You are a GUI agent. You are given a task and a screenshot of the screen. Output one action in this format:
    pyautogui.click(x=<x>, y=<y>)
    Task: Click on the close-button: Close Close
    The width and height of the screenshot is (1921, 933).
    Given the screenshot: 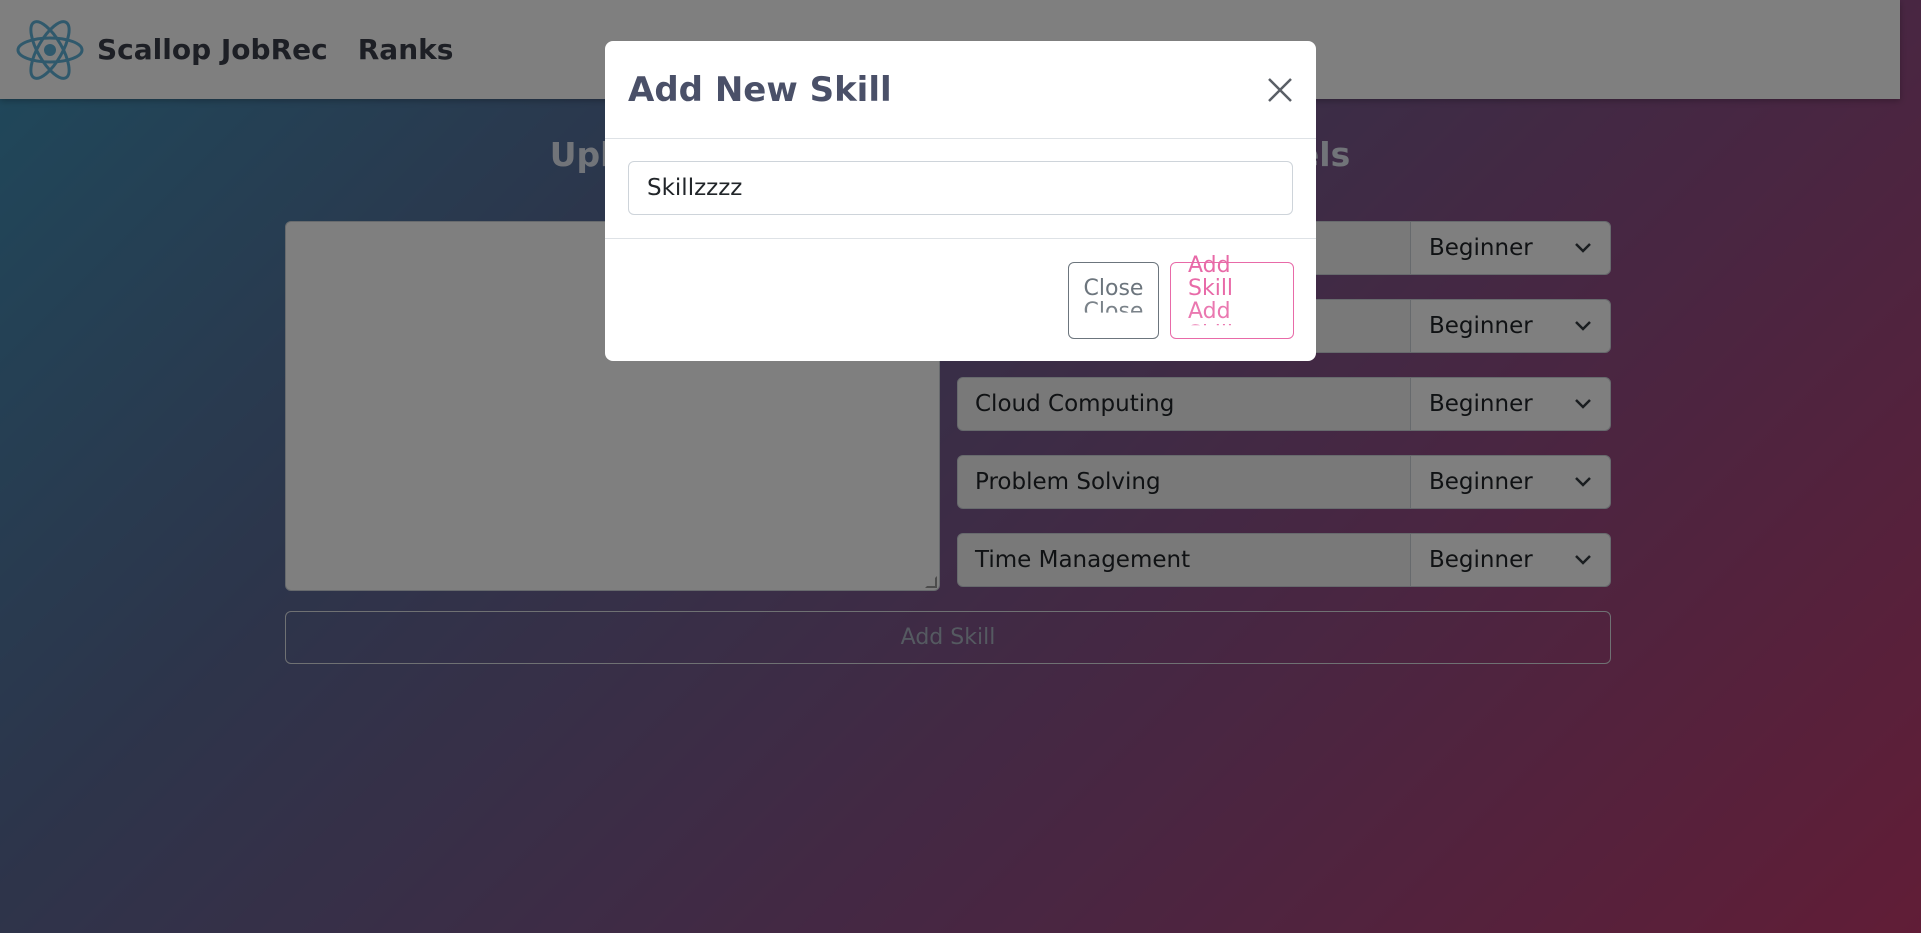 What is the action you would take?
    pyautogui.click(x=1113, y=300)
    